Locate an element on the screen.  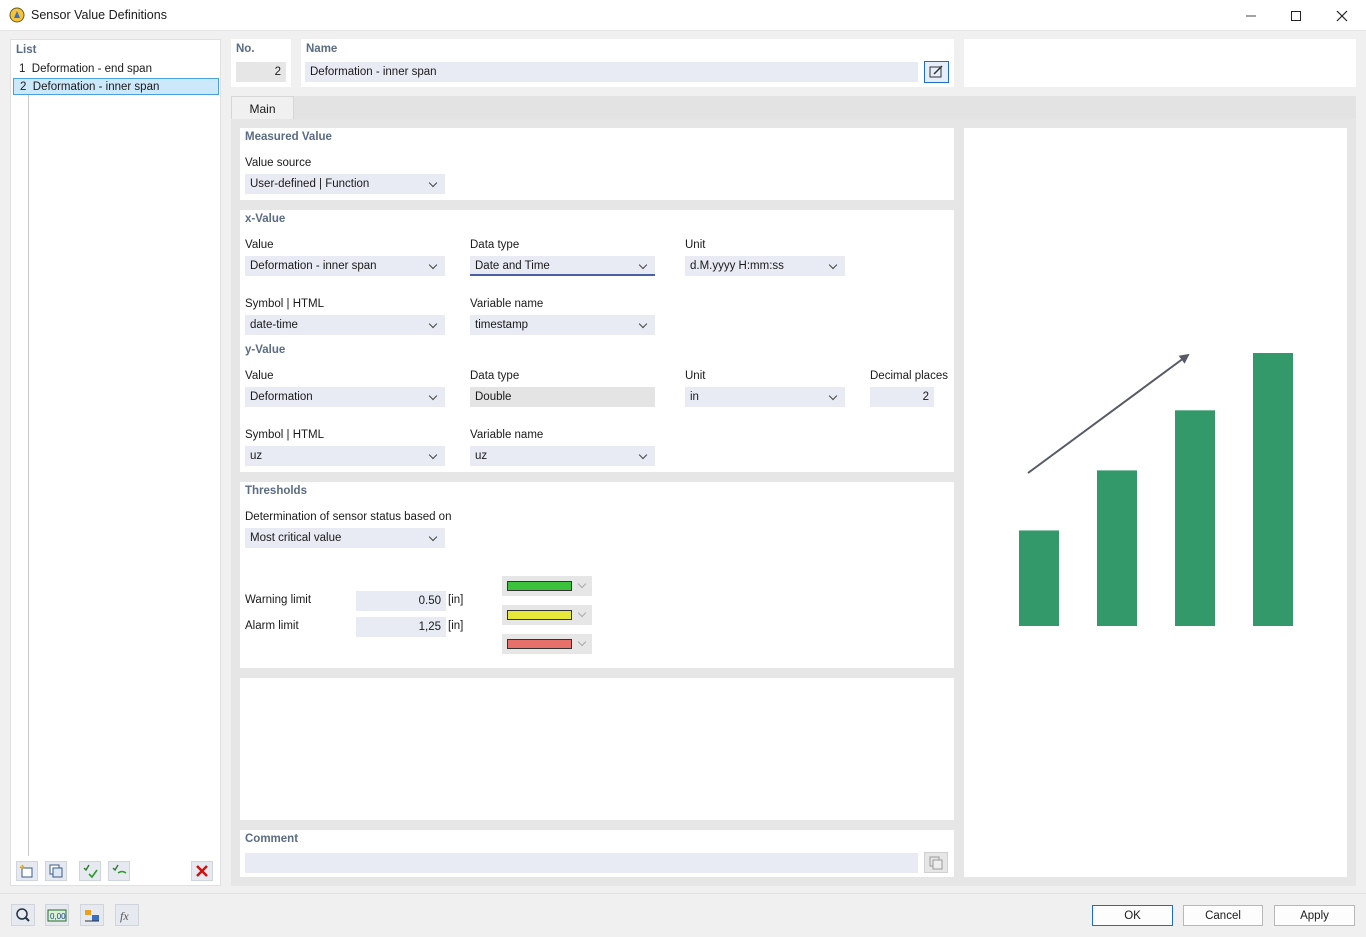
x-data-type-label: Data type is located at coordinates (495, 245).